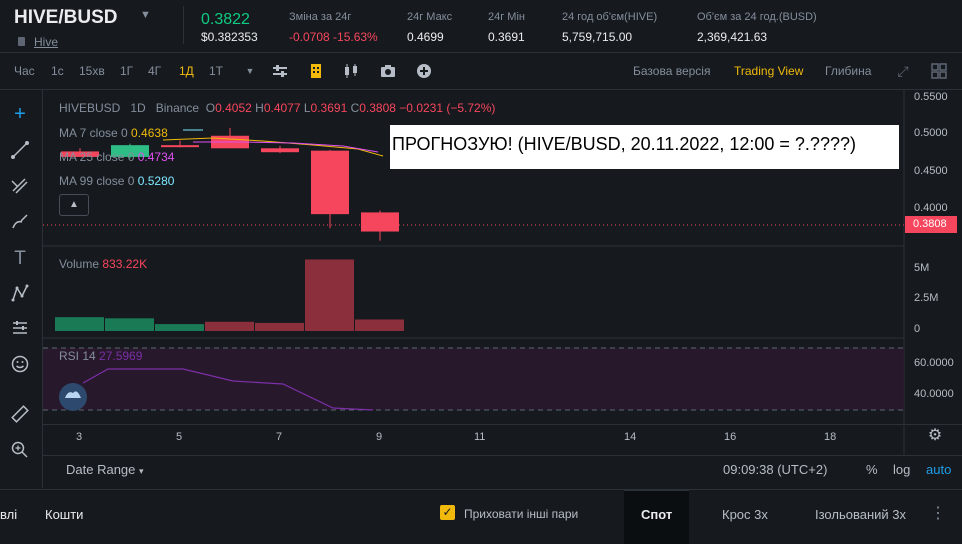  What do you see at coordinates (125, 264) in the screenshot?
I see `volume-value: 833.22K` at bounding box center [125, 264].